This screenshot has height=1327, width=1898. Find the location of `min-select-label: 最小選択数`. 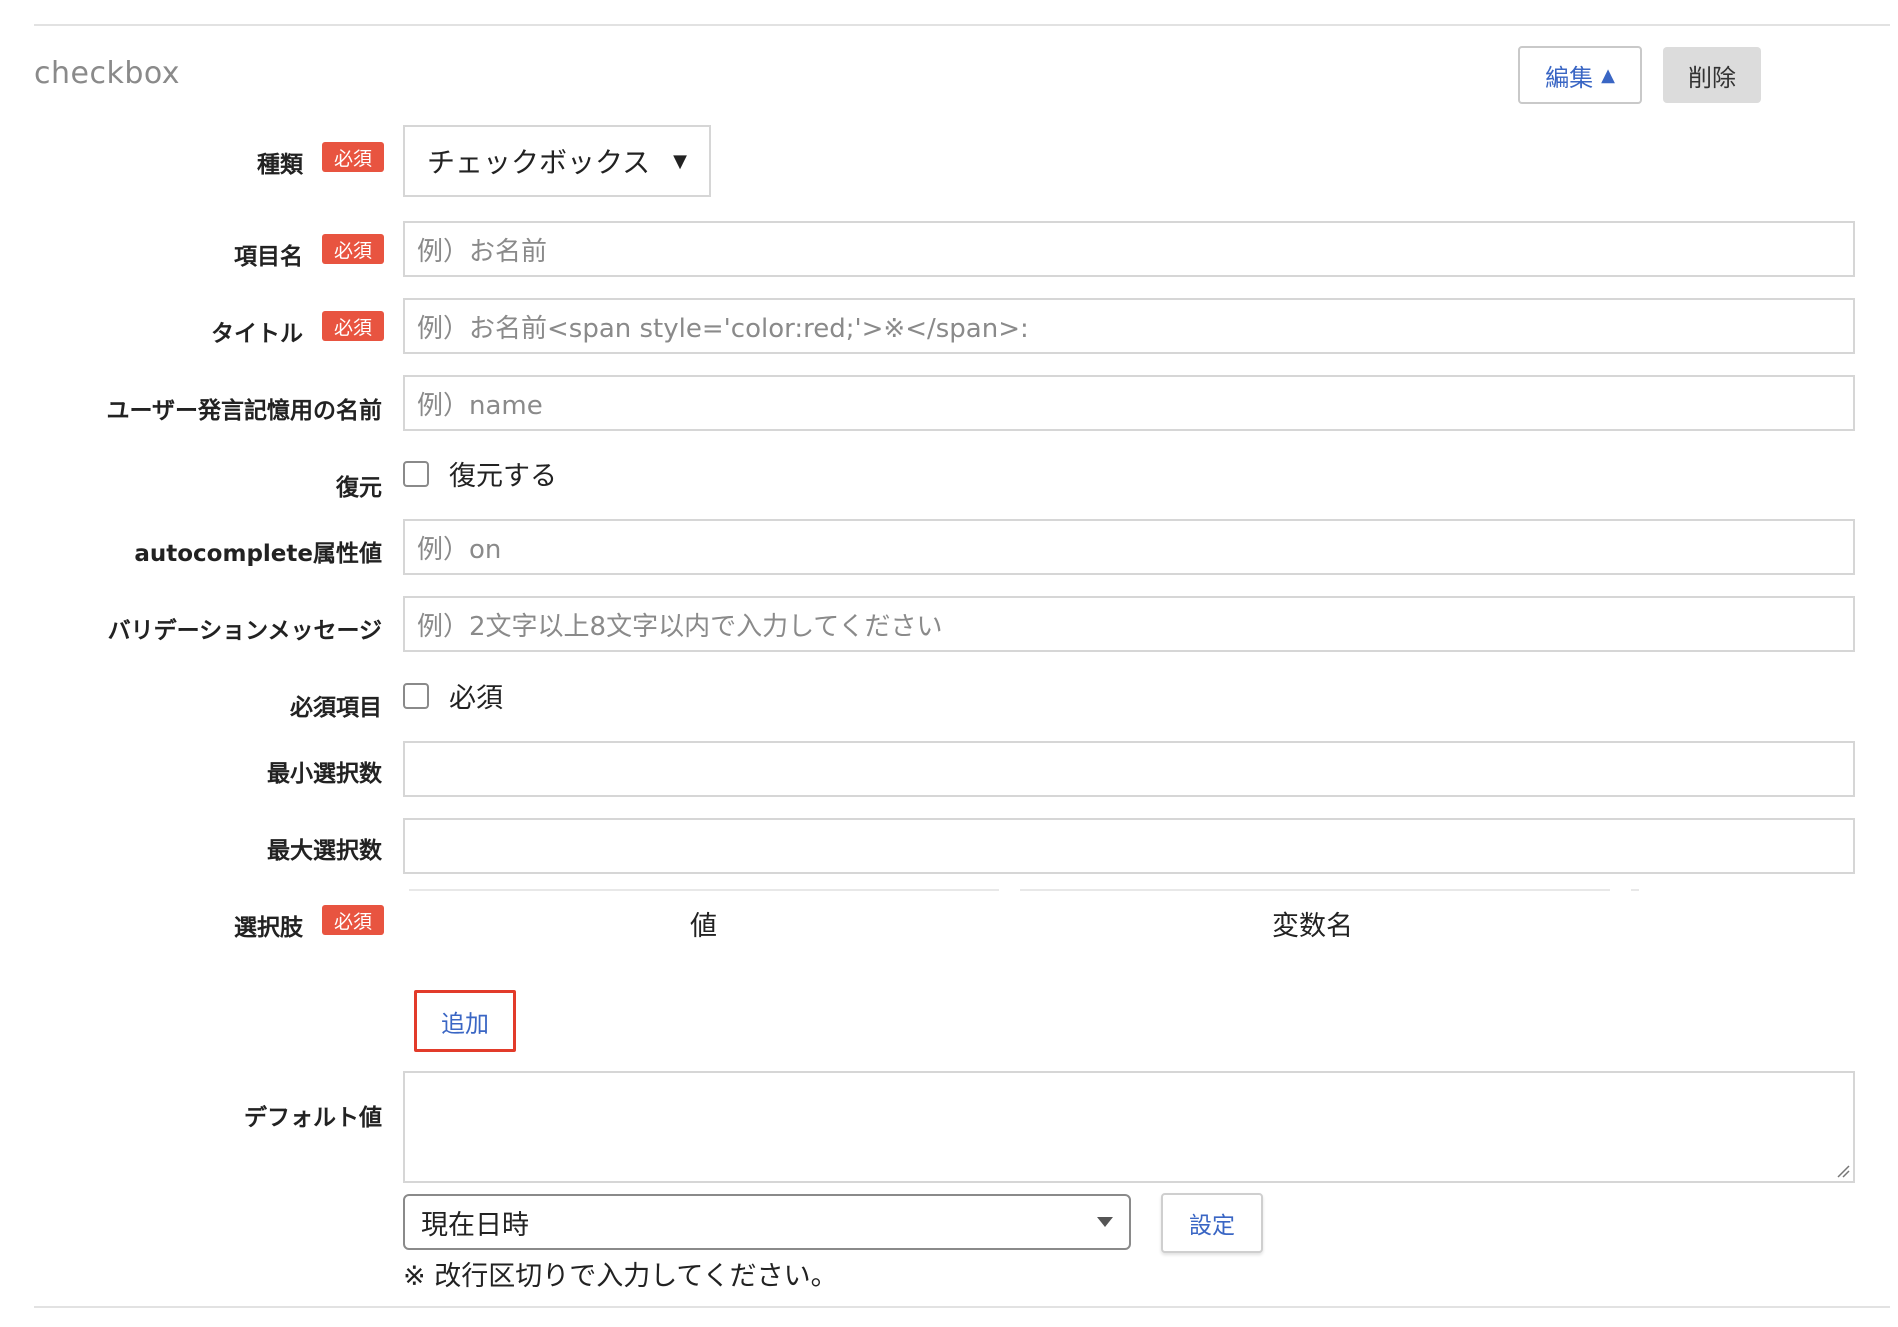

min-select-label: 最小選択数 is located at coordinates (324, 774).